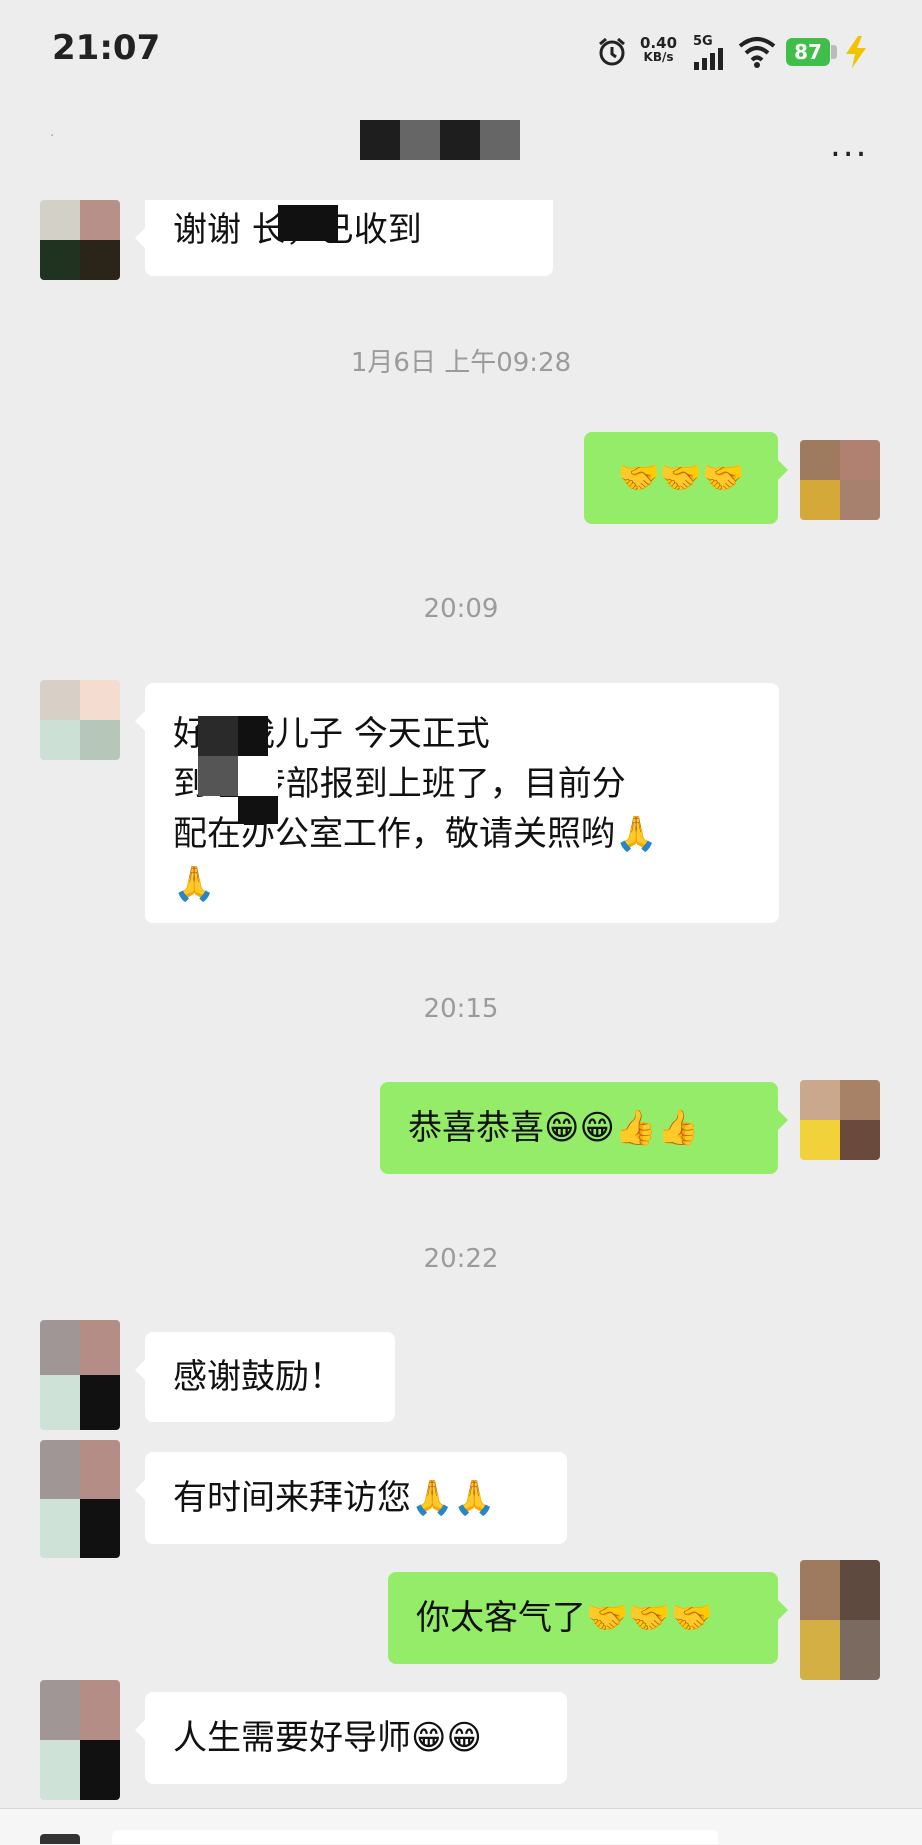  Describe the element at coordinates (554, 1128) in the screenshot. I see `message-text: 恭喜恭喜😁😁👍👍` at that location.